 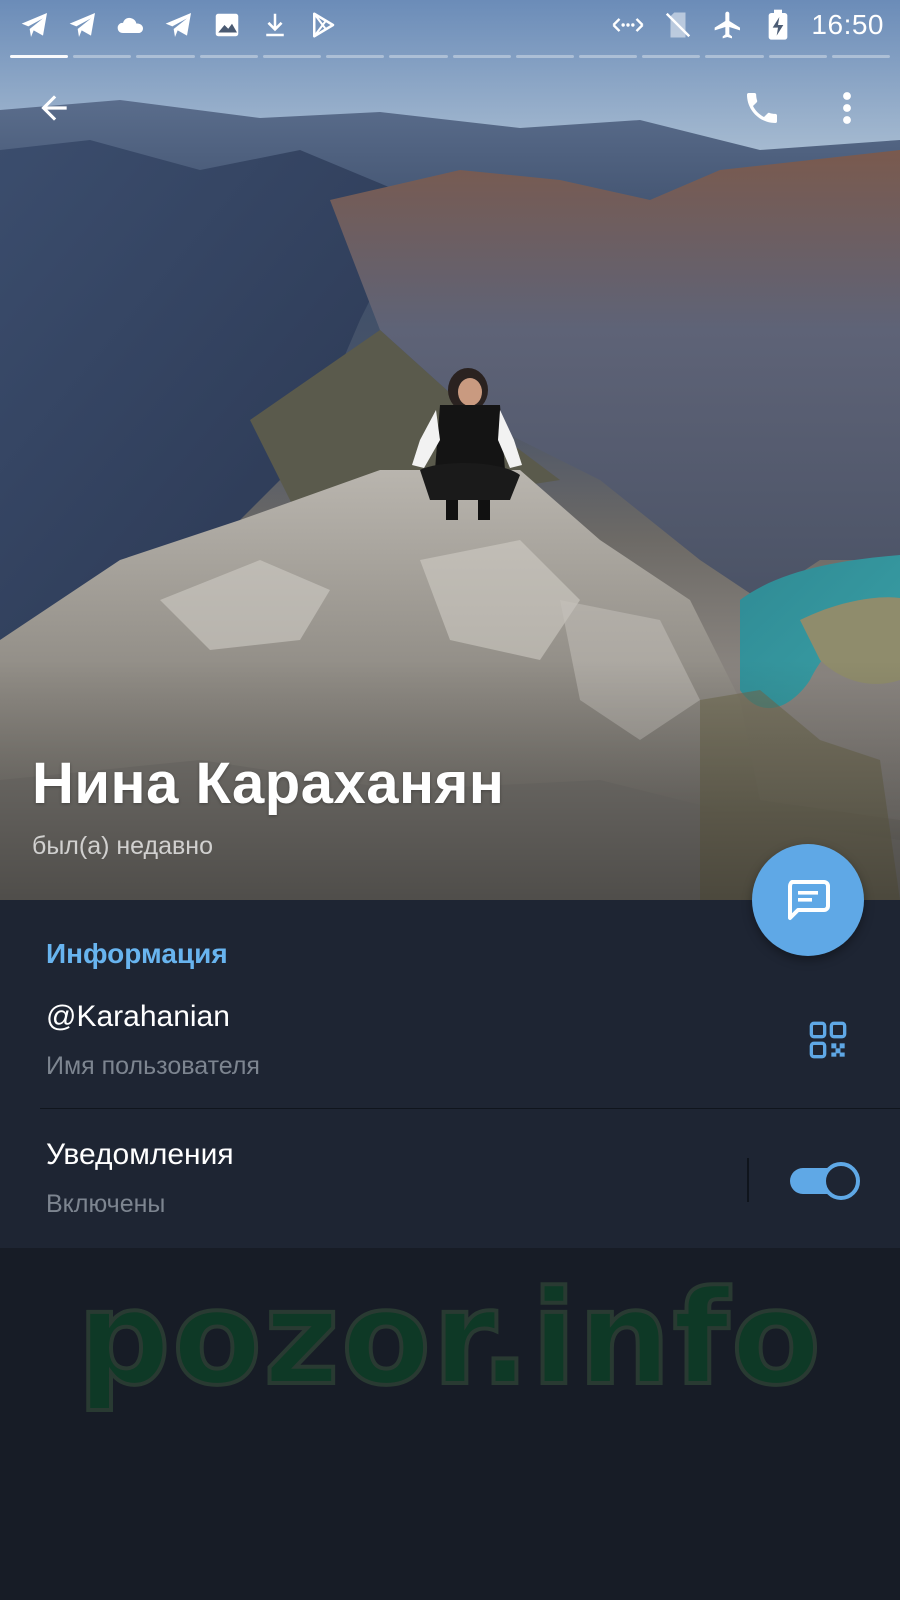 I want to click on more-vertical-icon, so click(x=847, y=108).